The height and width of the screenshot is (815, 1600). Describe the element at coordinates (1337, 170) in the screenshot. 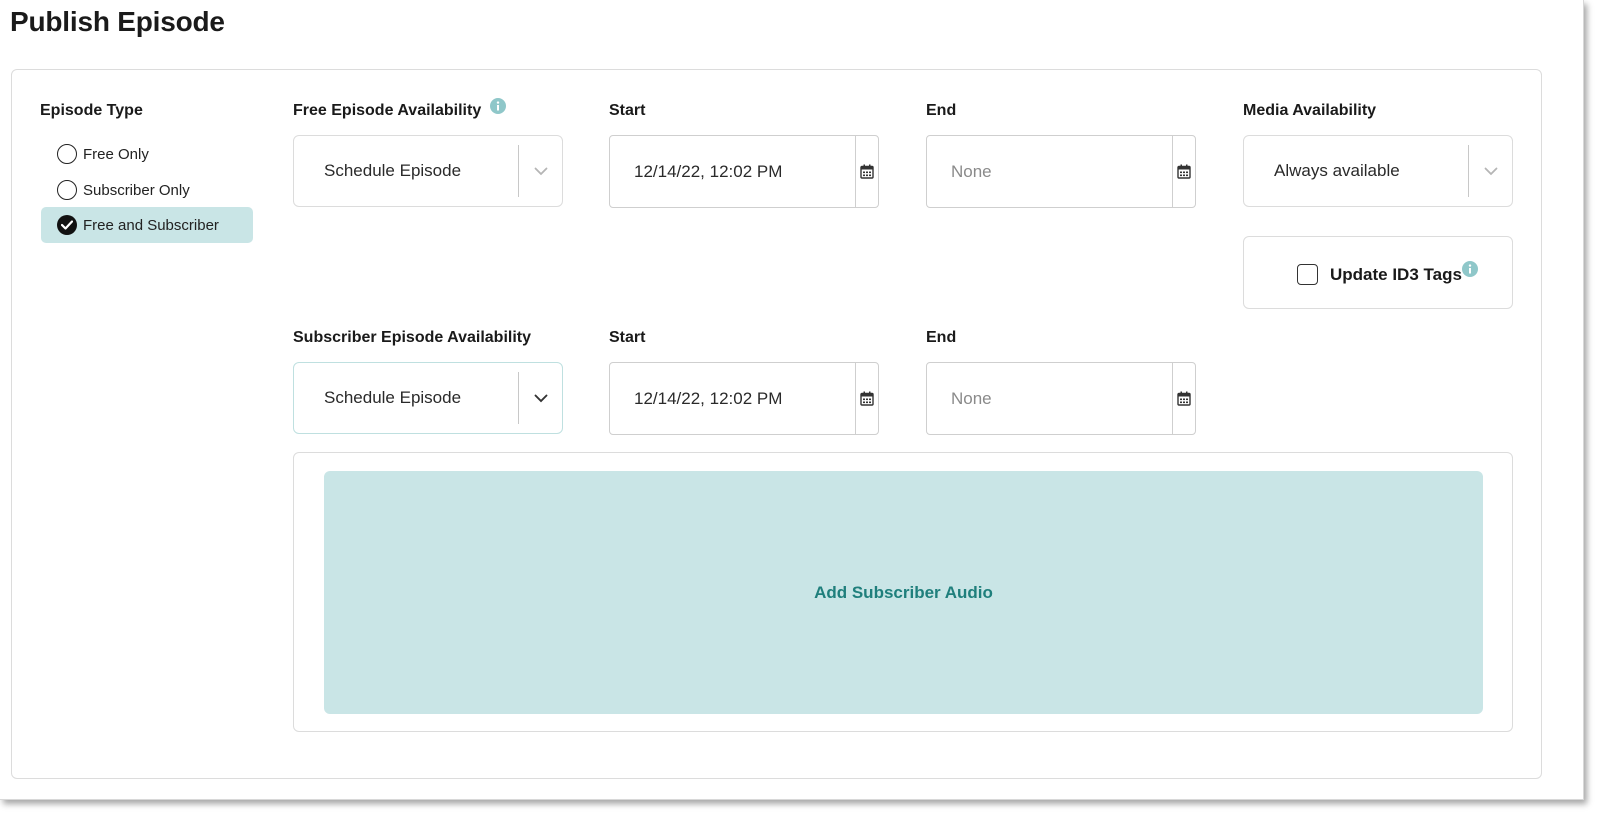

I see `select-value: Always available` at that location.